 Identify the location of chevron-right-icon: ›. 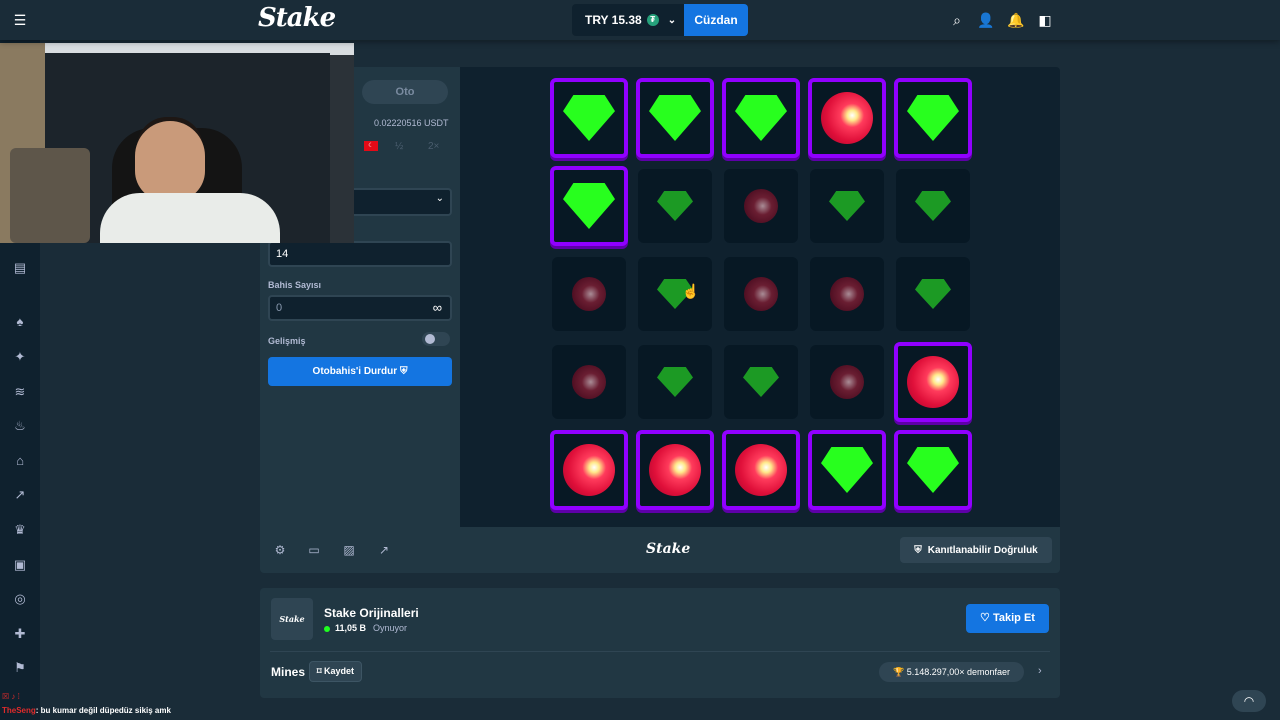
(1040, 671).